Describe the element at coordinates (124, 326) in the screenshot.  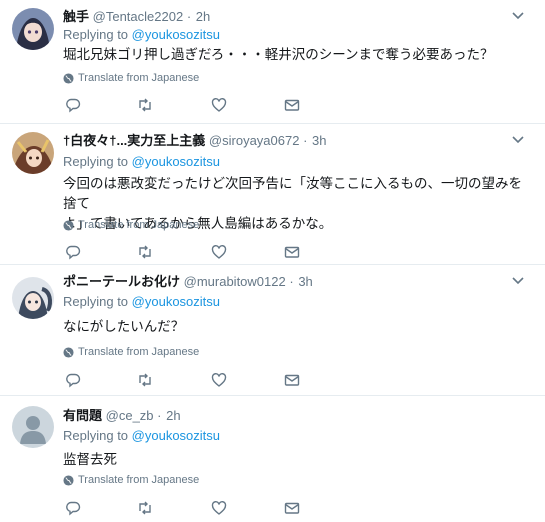
I see `tweet-text-line: なにがしたいんだ？` at that location.